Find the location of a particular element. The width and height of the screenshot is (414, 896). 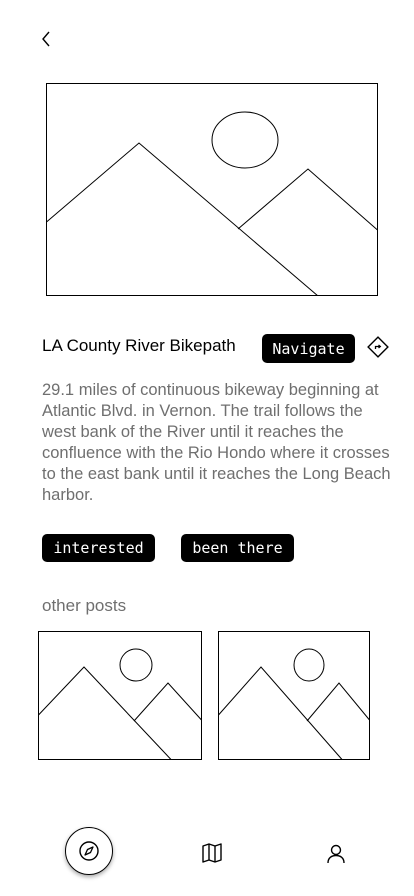

tab-map is located at coordinates (212, 853).